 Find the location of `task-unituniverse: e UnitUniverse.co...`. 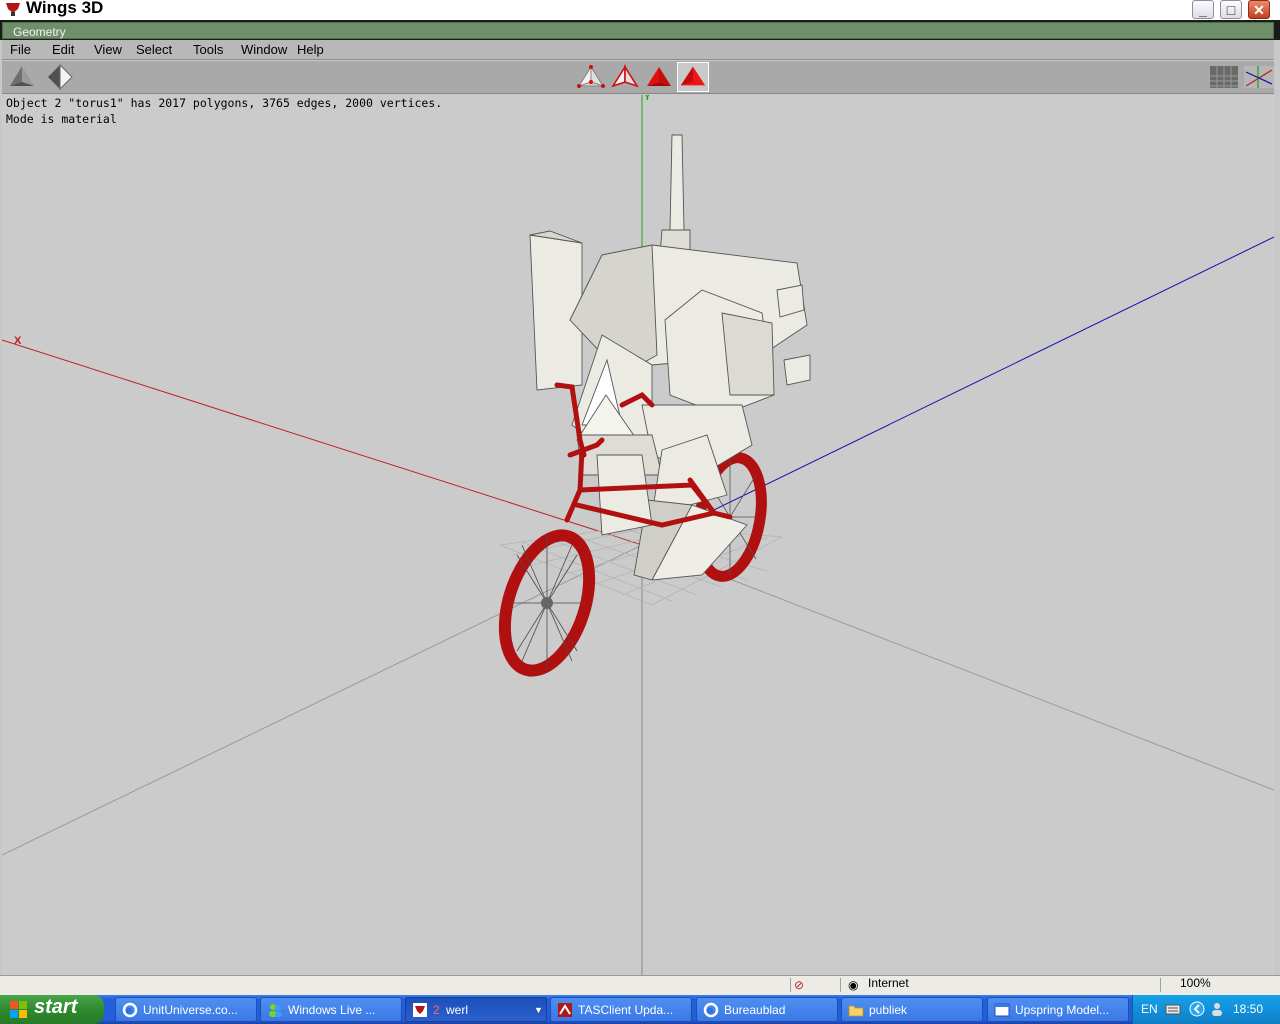

task-unituniverse: e UnitUniverse.co... is located at coordinates (186, 1009).